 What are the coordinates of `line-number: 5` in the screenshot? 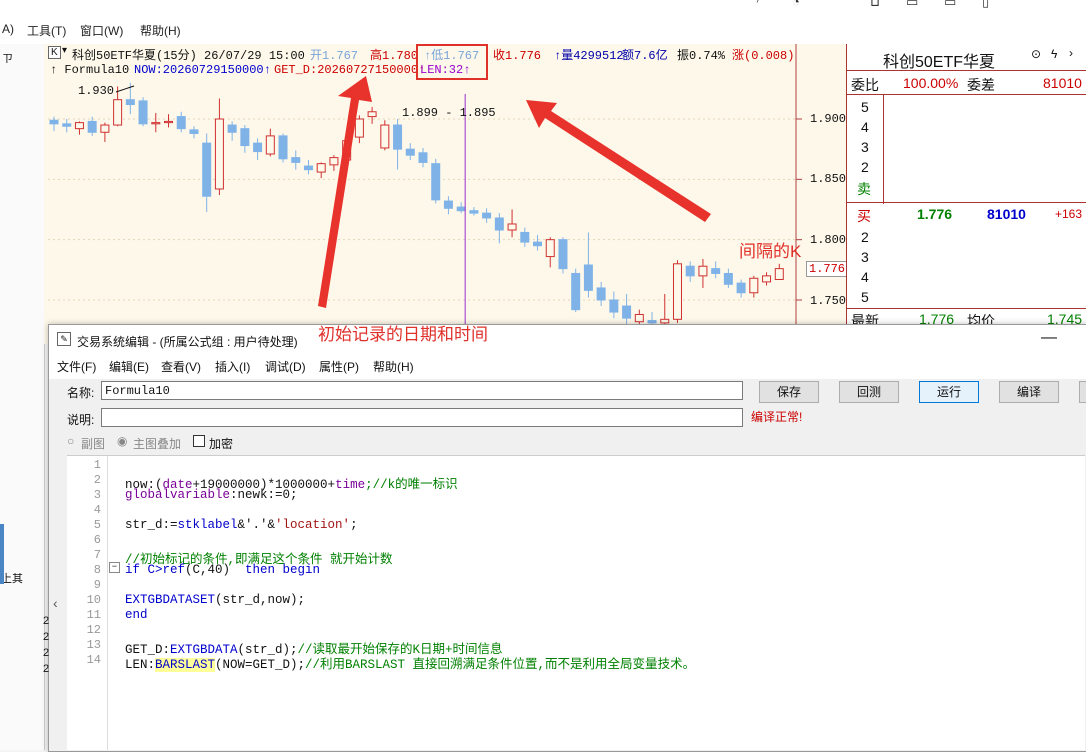 It's located at (97, 525).